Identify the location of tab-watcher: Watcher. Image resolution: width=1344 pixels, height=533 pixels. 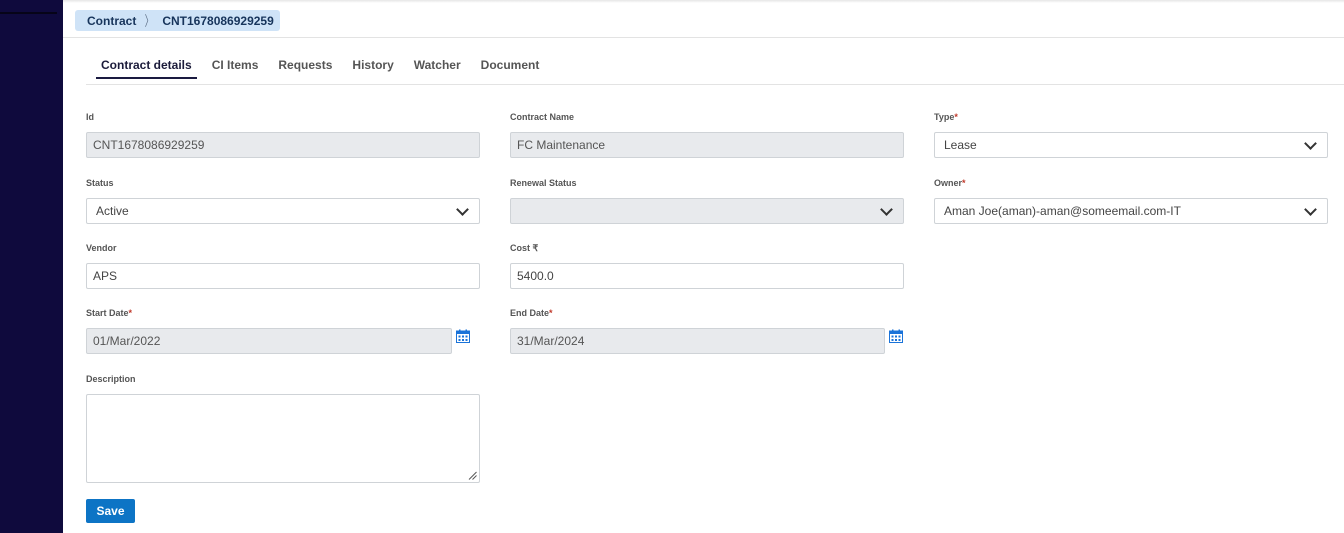
(437, 65).